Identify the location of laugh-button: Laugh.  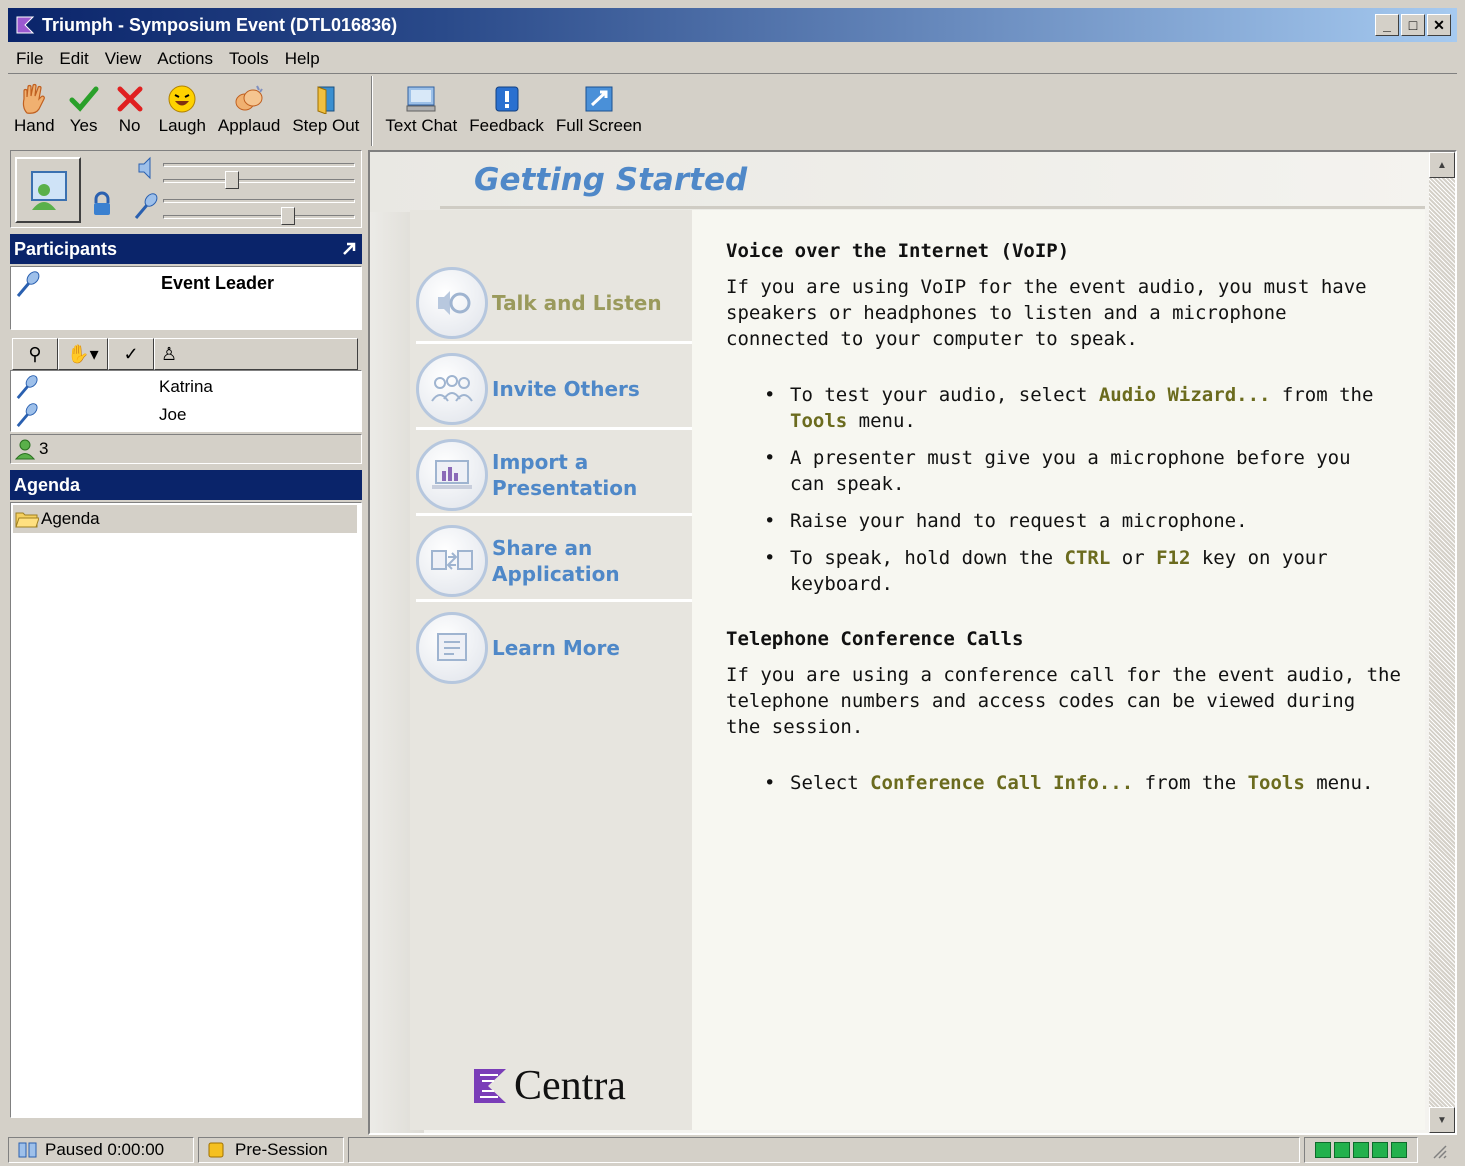
(182, 106).